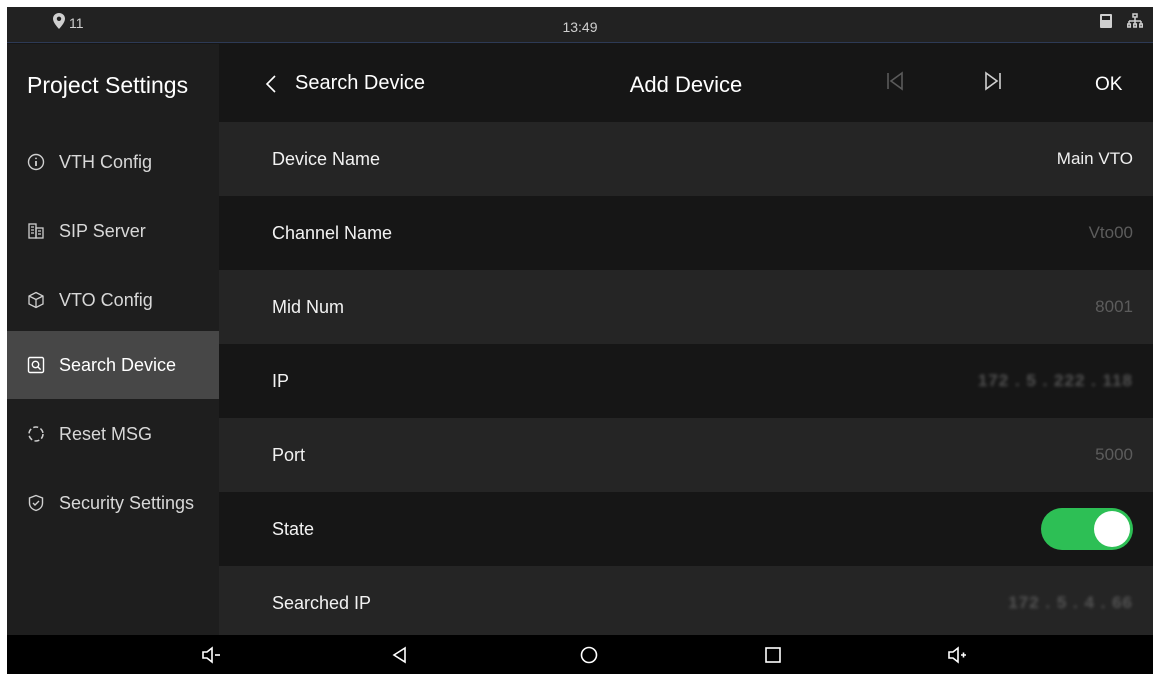 The image size is (1159, 681). What do you see at coordinates (308, 306) in the screenshot?
I see `field-label: Mid Num` at bounding box center [308, 306].